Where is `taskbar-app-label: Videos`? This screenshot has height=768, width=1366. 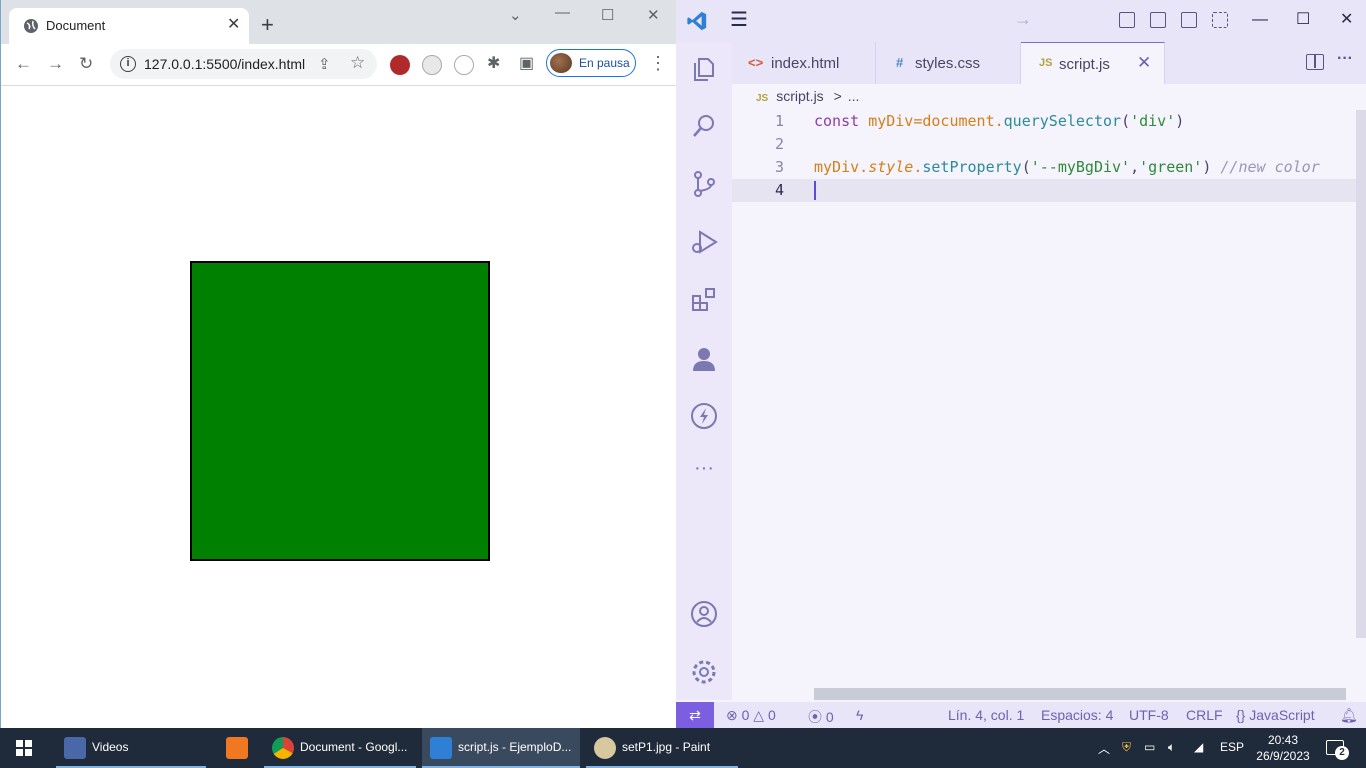 taskbar-app-label: Videos is located at coordinates (110, 747).